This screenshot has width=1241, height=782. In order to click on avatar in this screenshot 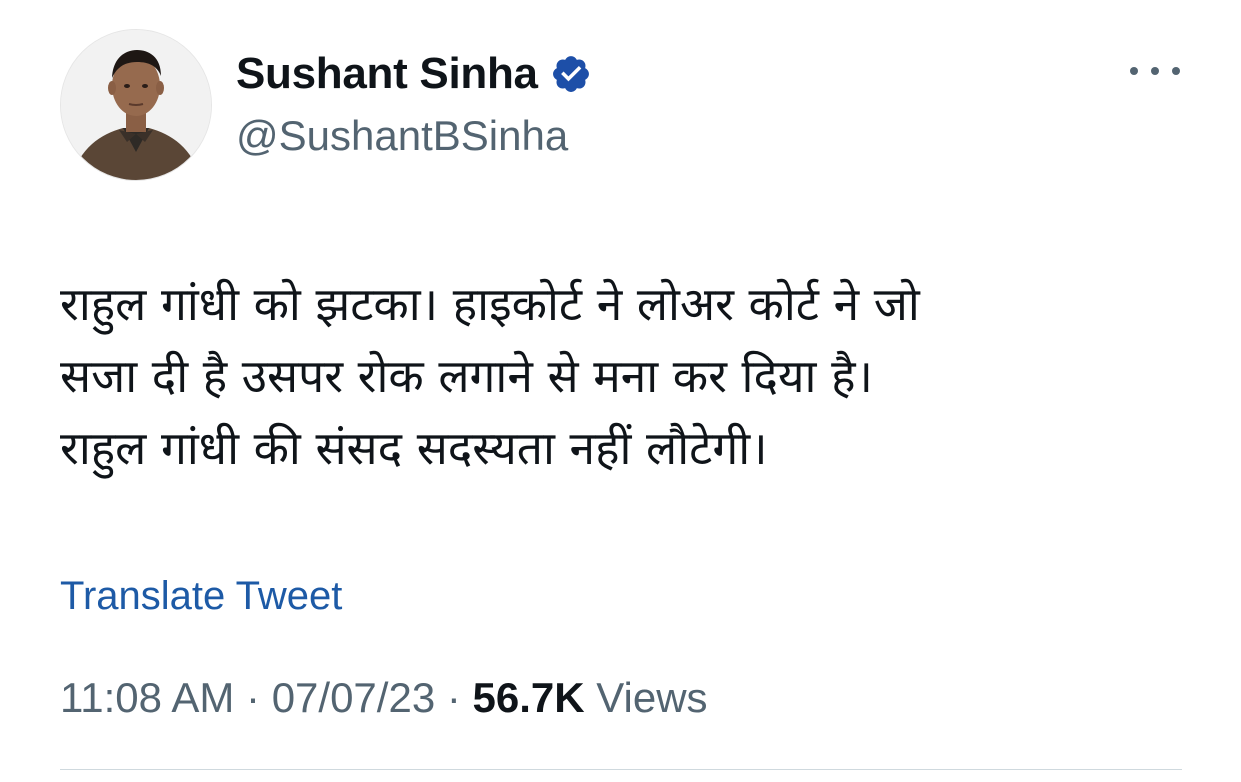, I will do `click(136, 105)`.